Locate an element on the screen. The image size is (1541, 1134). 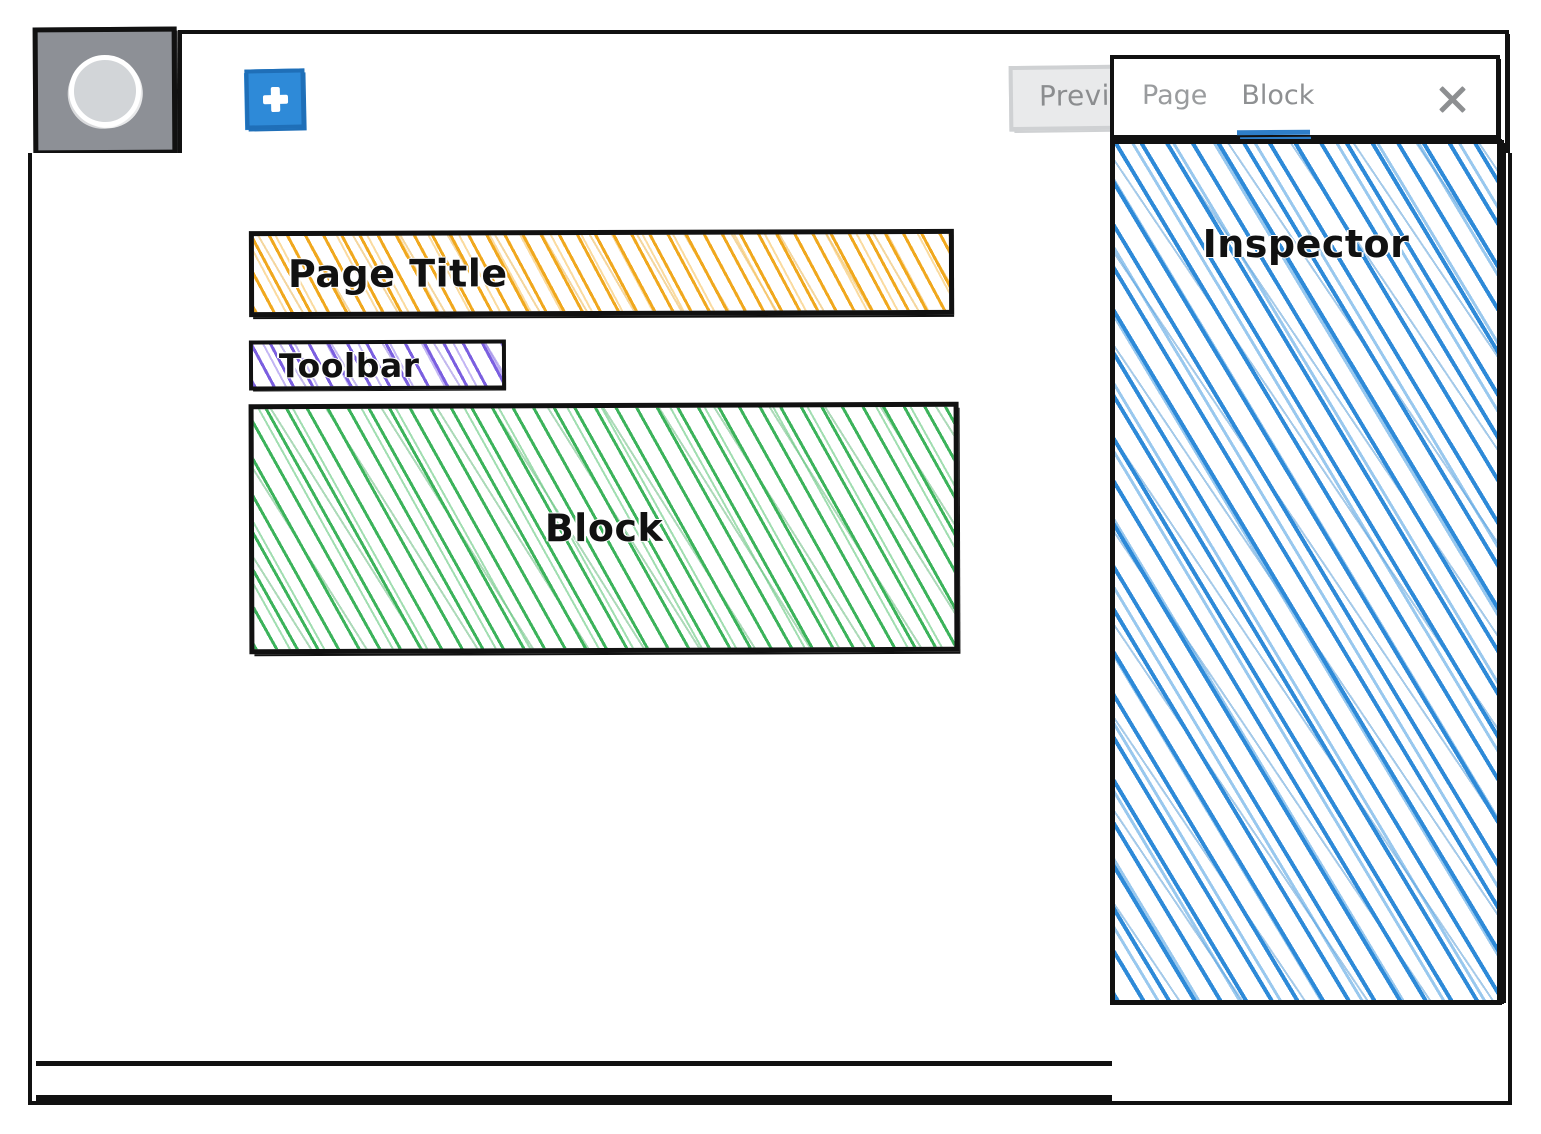
inspector-tabbar: Page Block is located at coordinates (1305, 97).